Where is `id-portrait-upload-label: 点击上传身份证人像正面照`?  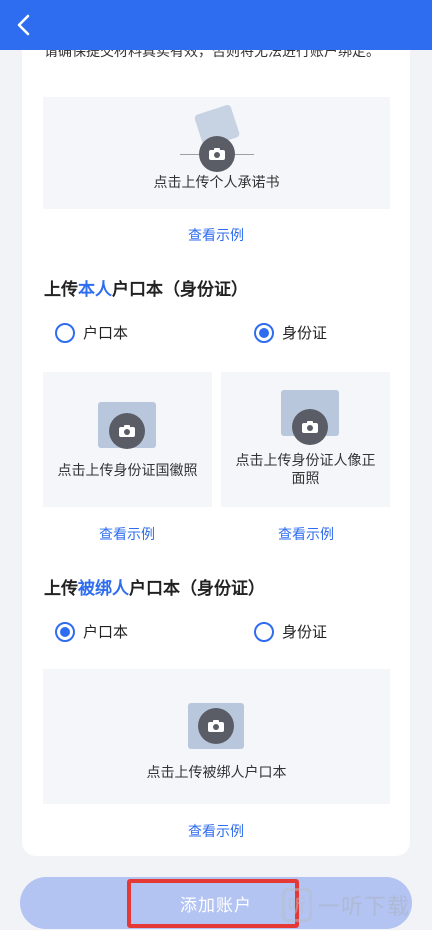 id-portrait-upload-label: 点击上传身份证人像正面照 is located at coordinates (305, 470).